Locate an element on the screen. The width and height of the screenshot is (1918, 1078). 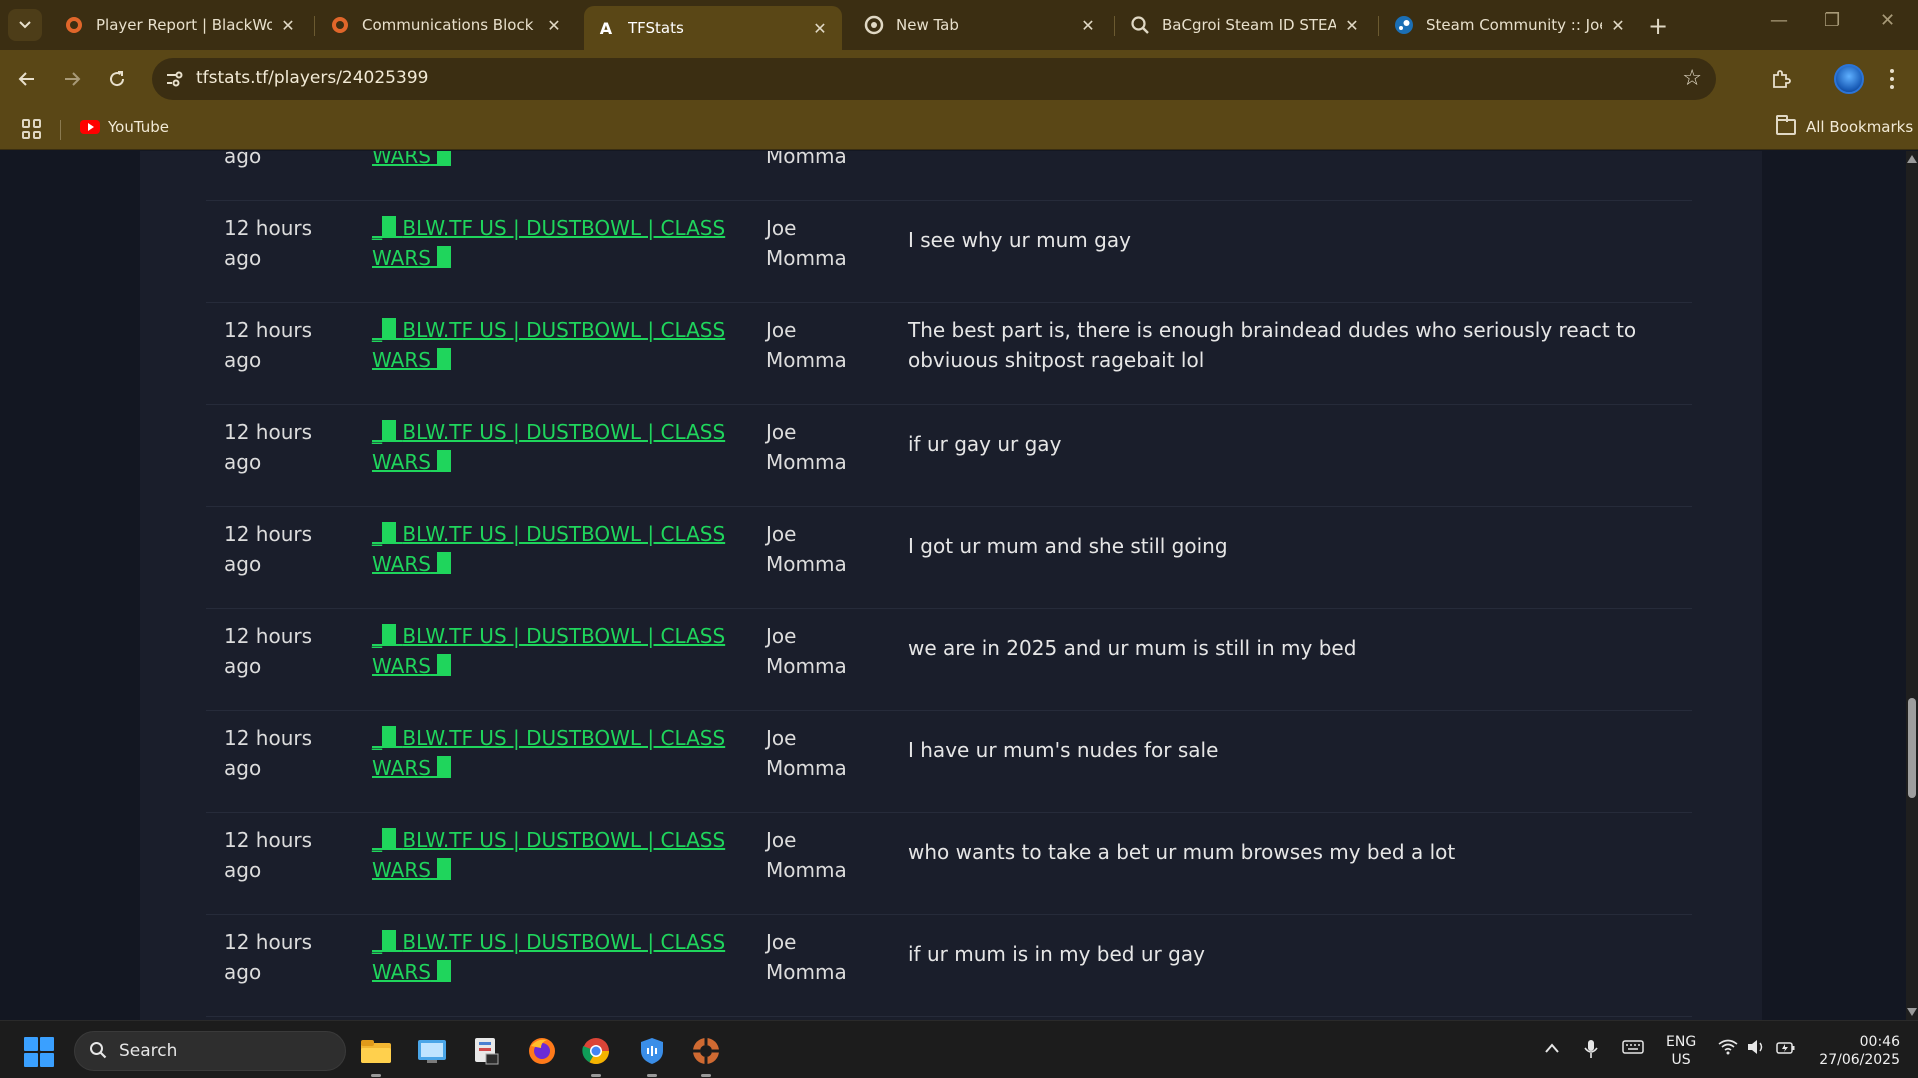
vpn-shield-icon is located at coordinates (652, 1055).